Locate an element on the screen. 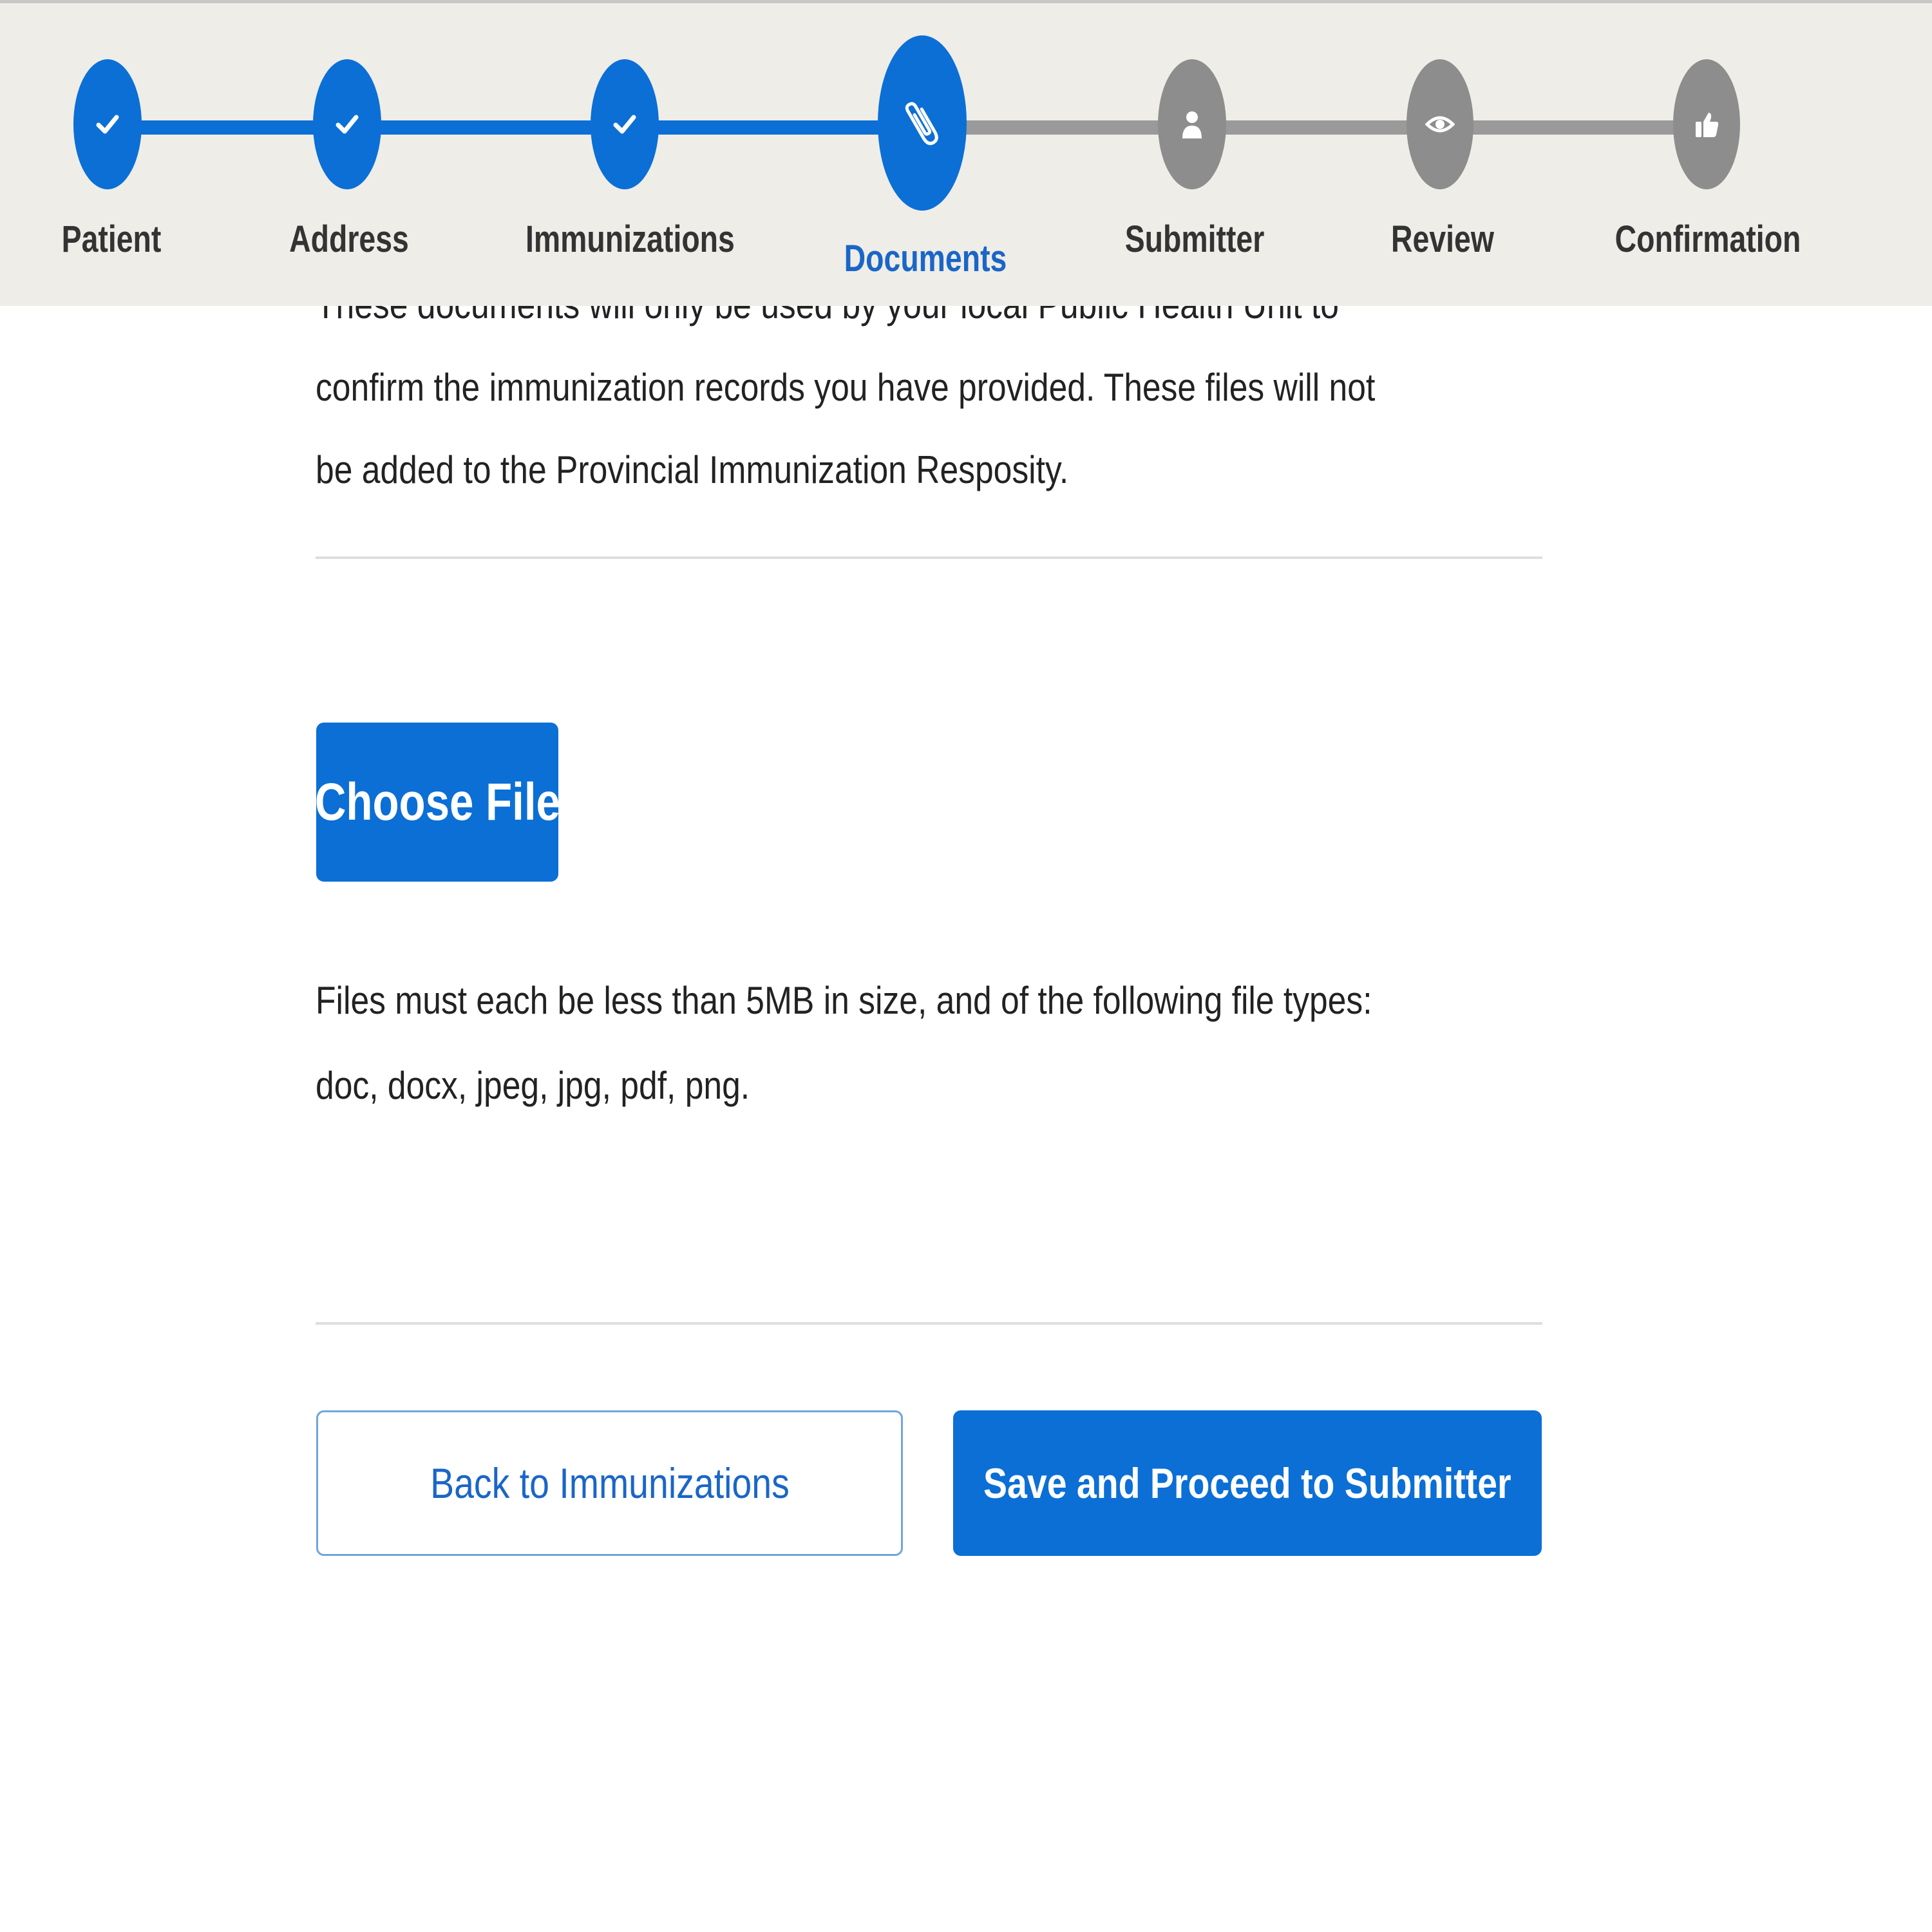  choose-file-button: Choose File is located at coordinates (437, 803).